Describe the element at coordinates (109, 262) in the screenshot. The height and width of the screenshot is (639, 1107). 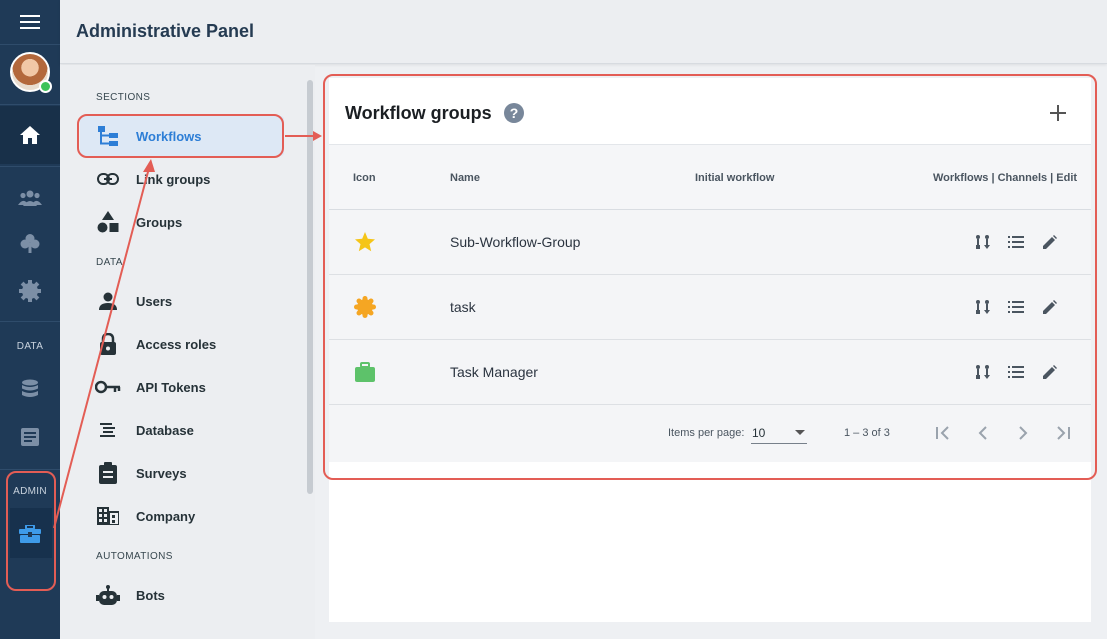
I see `section-heading-data: DATA` at that location.